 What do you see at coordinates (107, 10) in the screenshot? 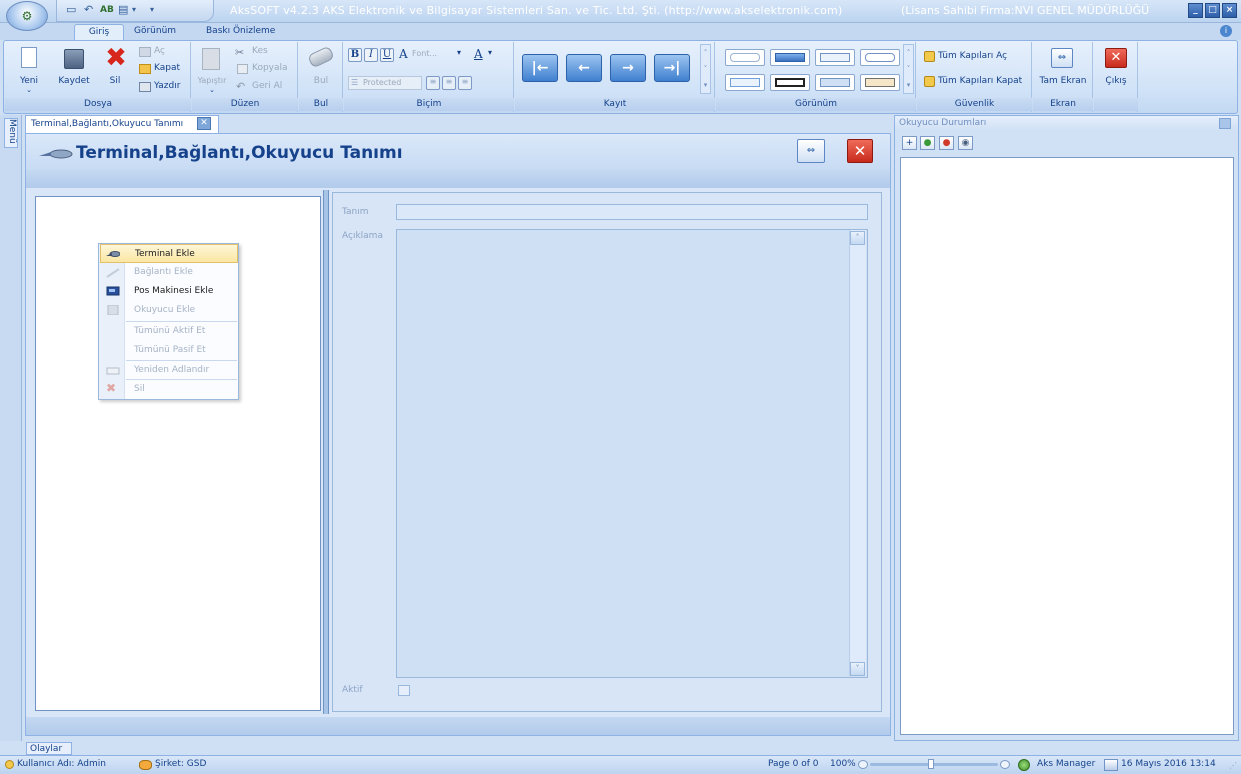
I see `spellcheck-icon: AB` at bounding box center [107, 10].